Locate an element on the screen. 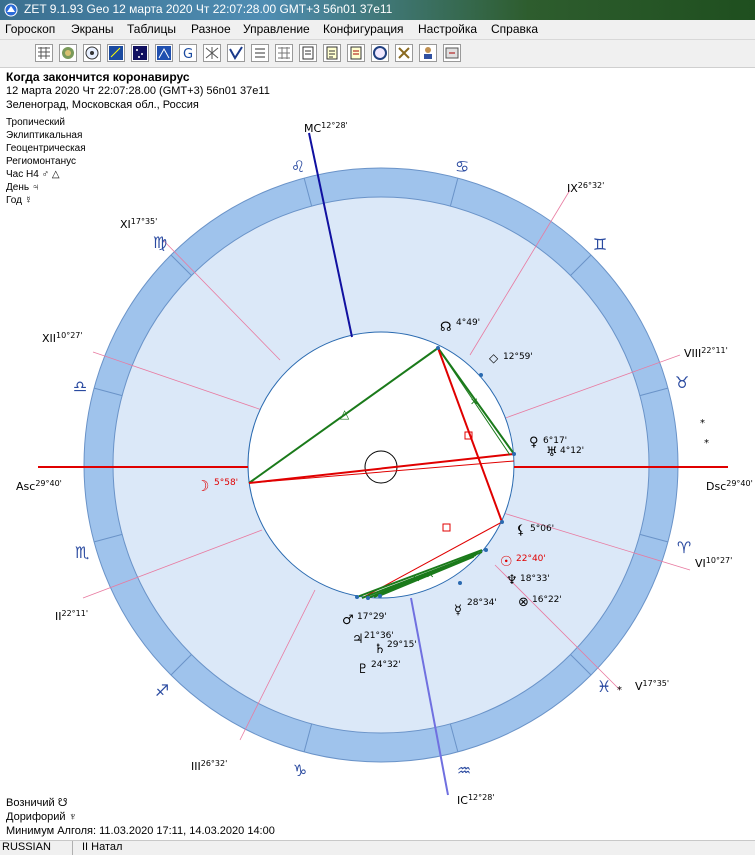  neptune-deg: 18°33' is located at coordinates (535, 579).